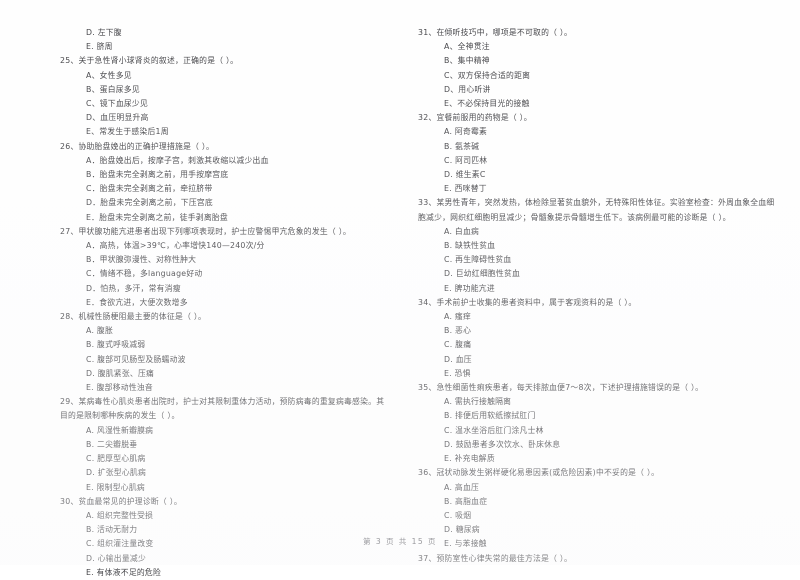  What do you see at coordinates (487, 75) in the screenshot?
I see `option-line: C、双方保持合适的距离` at bounding box center [487, 75].